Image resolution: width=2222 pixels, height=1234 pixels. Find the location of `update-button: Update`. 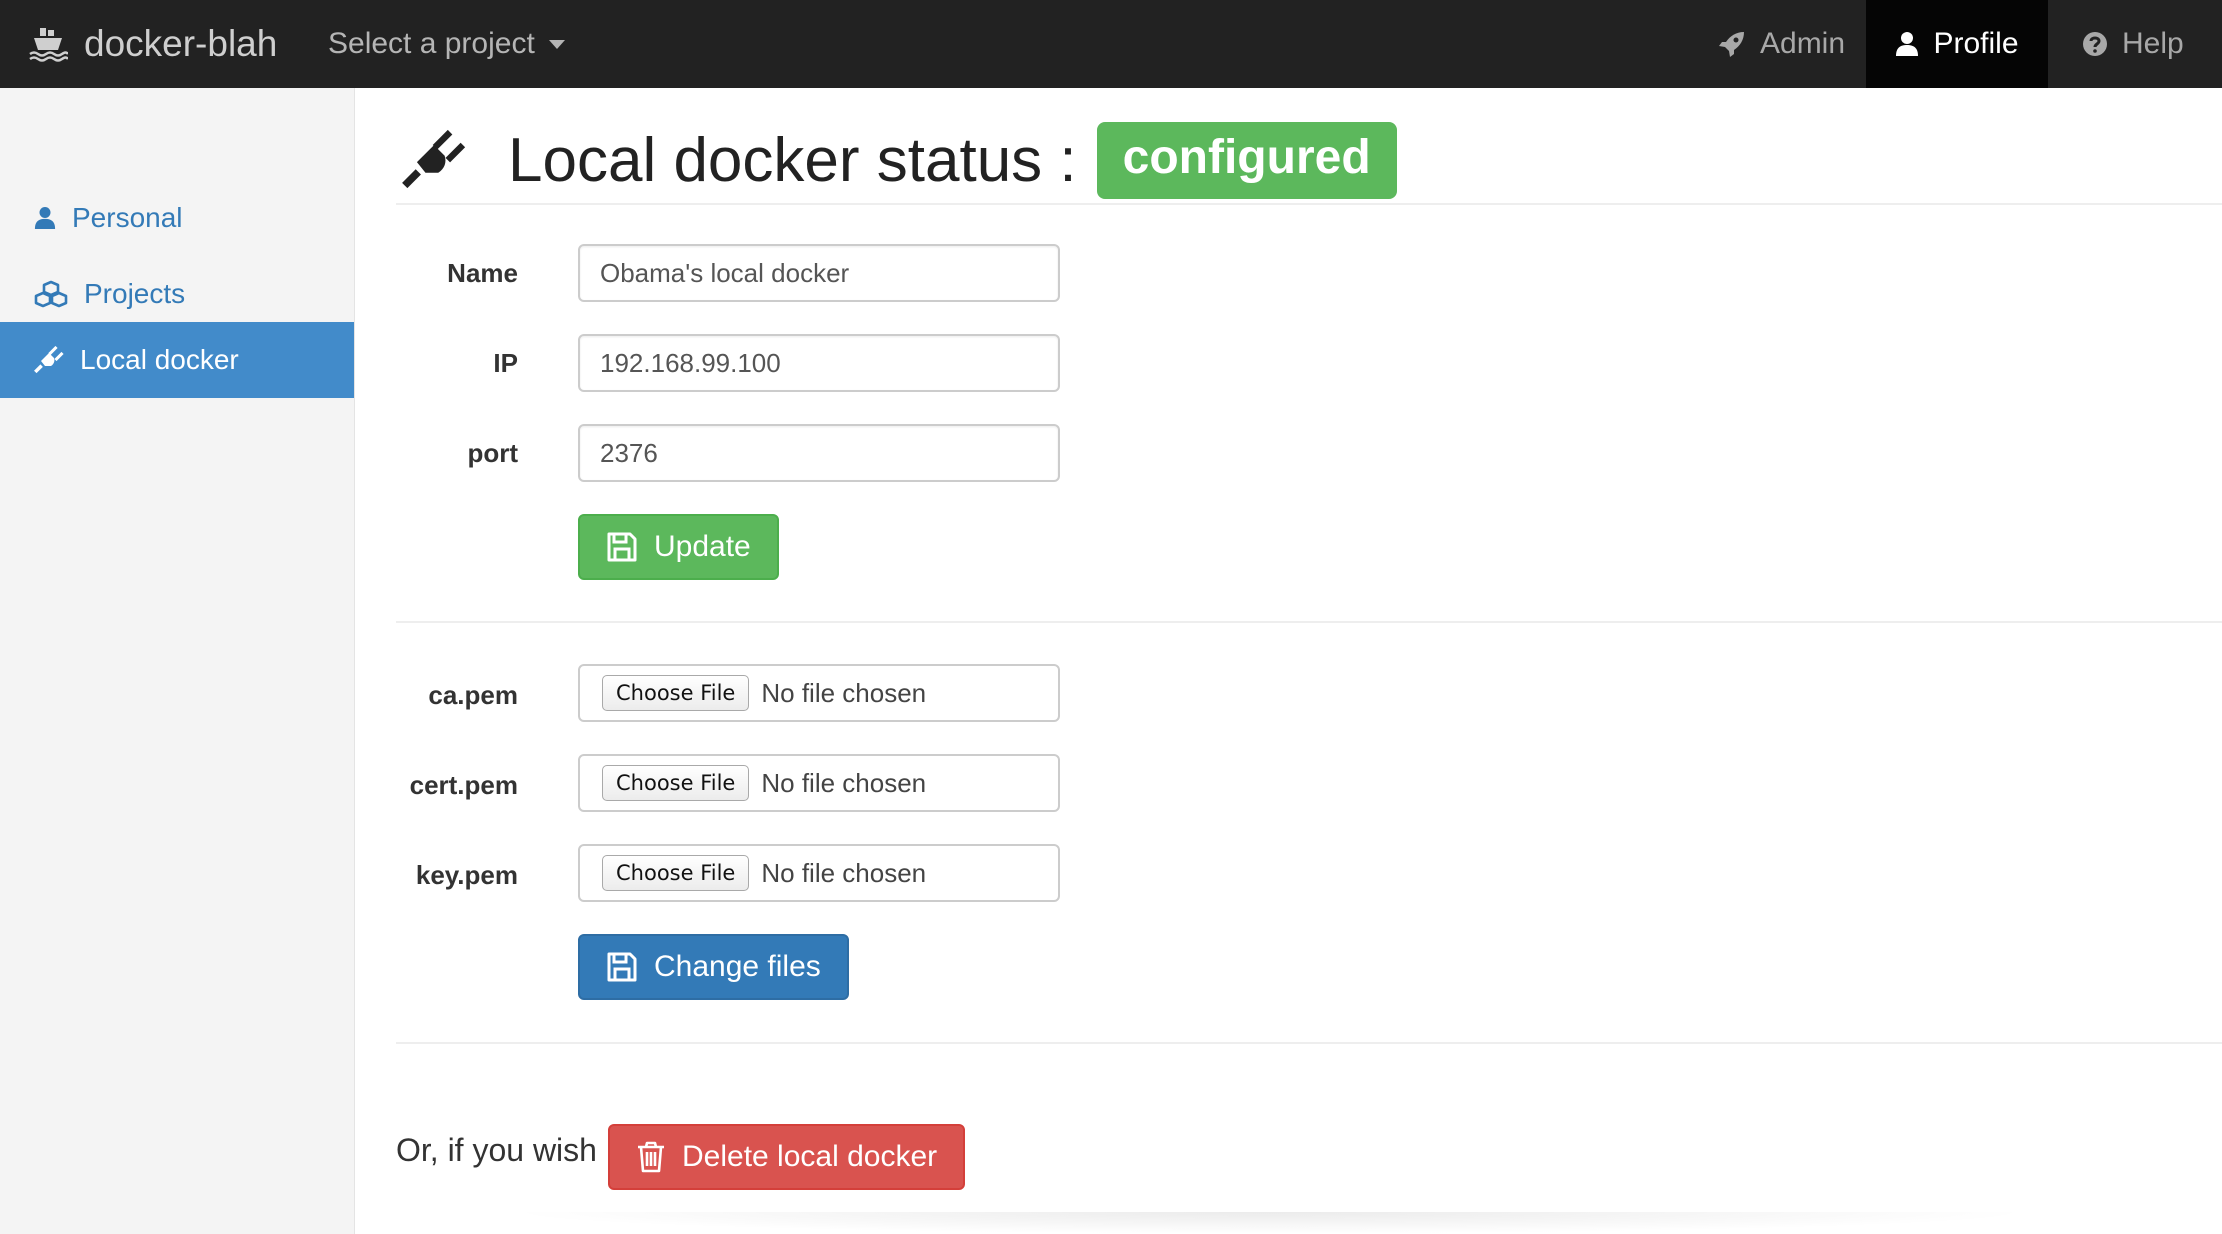

update-button: Update is located at coordinates (678, 547).